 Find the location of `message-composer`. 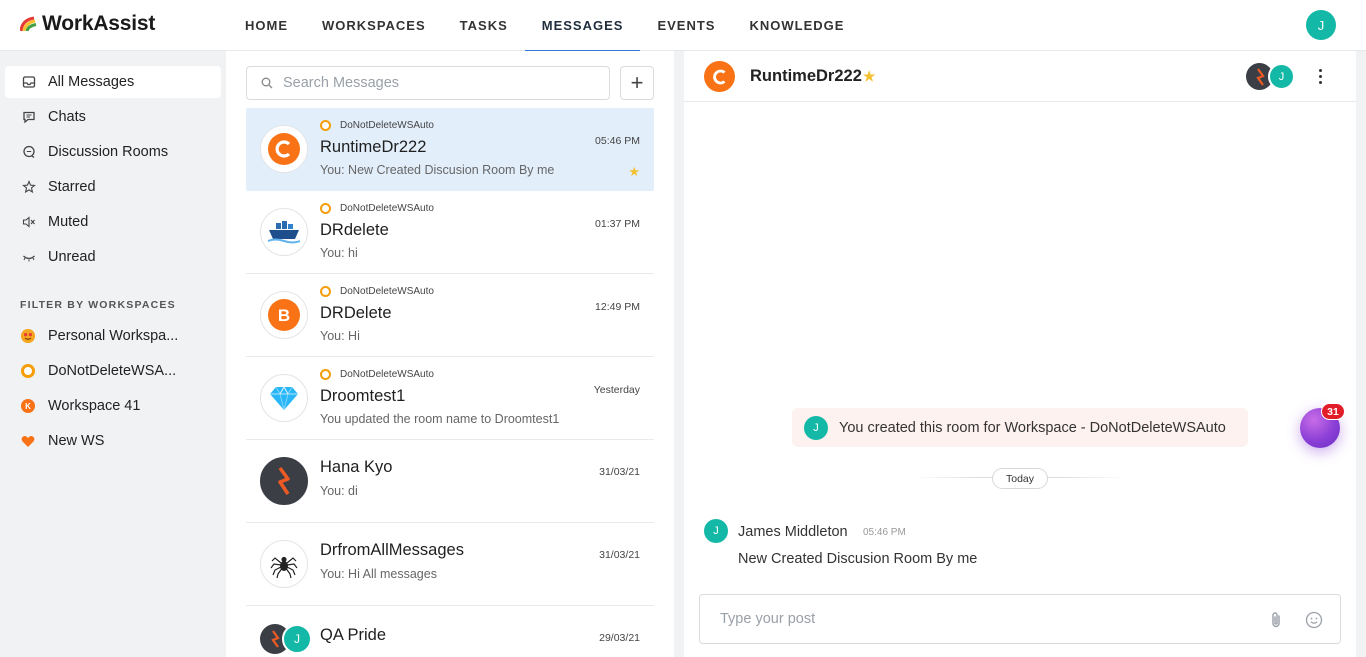

message-composer is located at coordinates (1020, 619).